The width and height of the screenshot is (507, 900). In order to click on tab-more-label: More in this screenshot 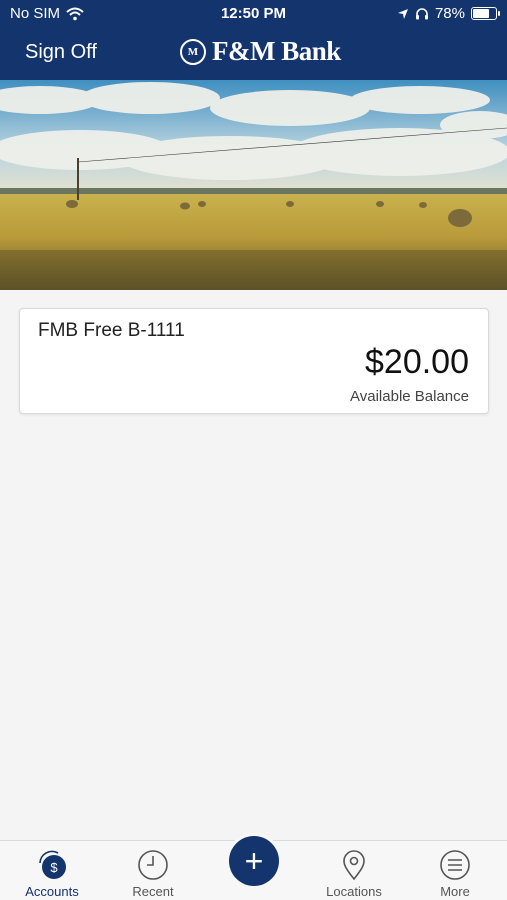, I will do `click(455, 891)`.